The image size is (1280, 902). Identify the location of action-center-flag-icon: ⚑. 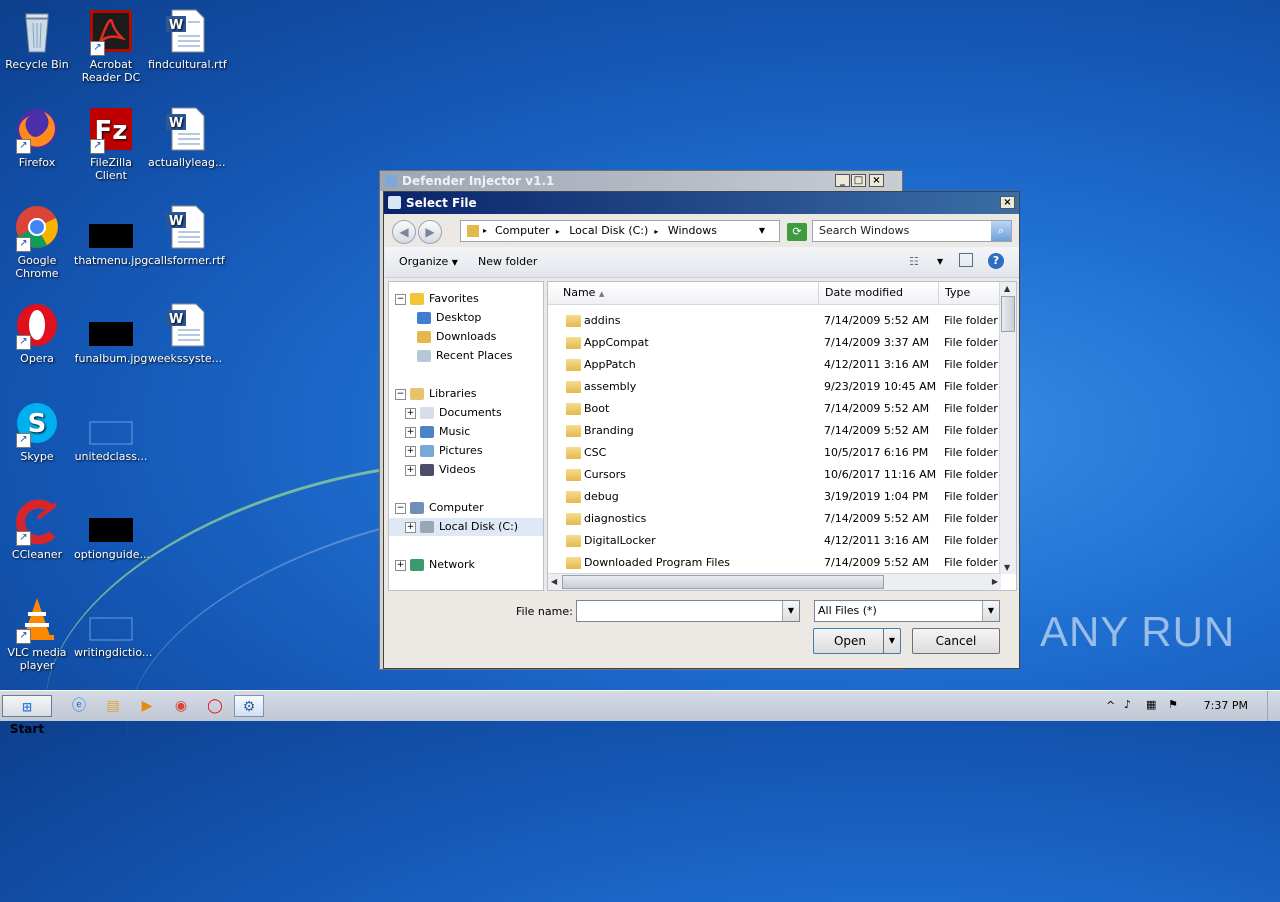
(1173, 704).